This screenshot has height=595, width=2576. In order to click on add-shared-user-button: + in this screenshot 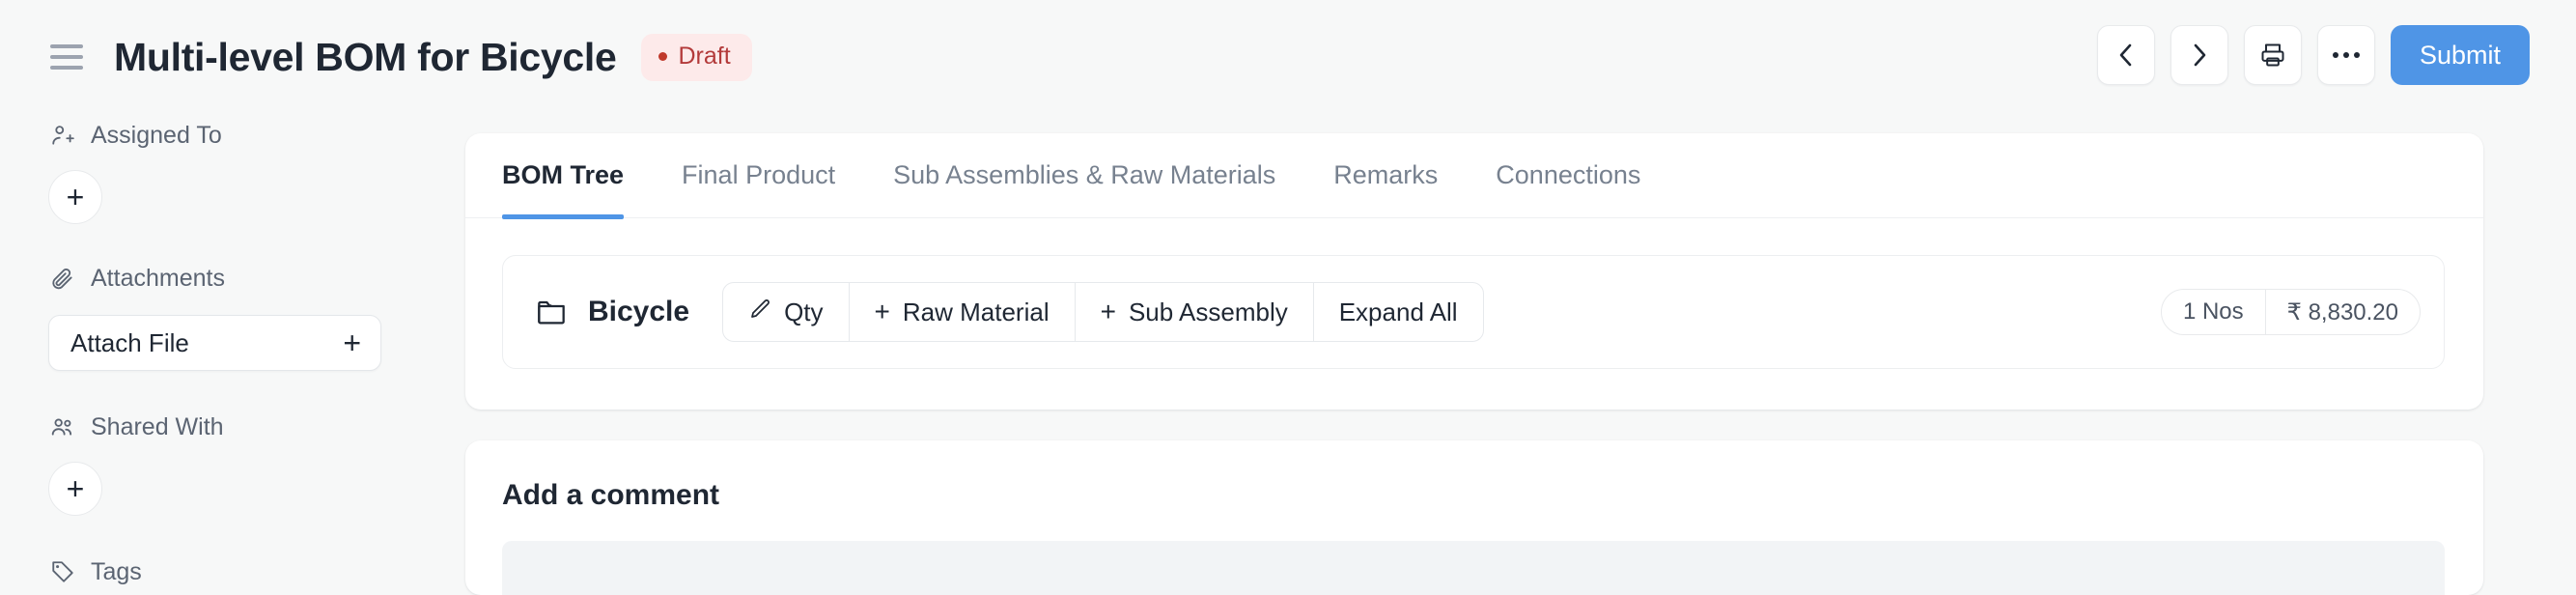, I will do `click(75, 489)`.